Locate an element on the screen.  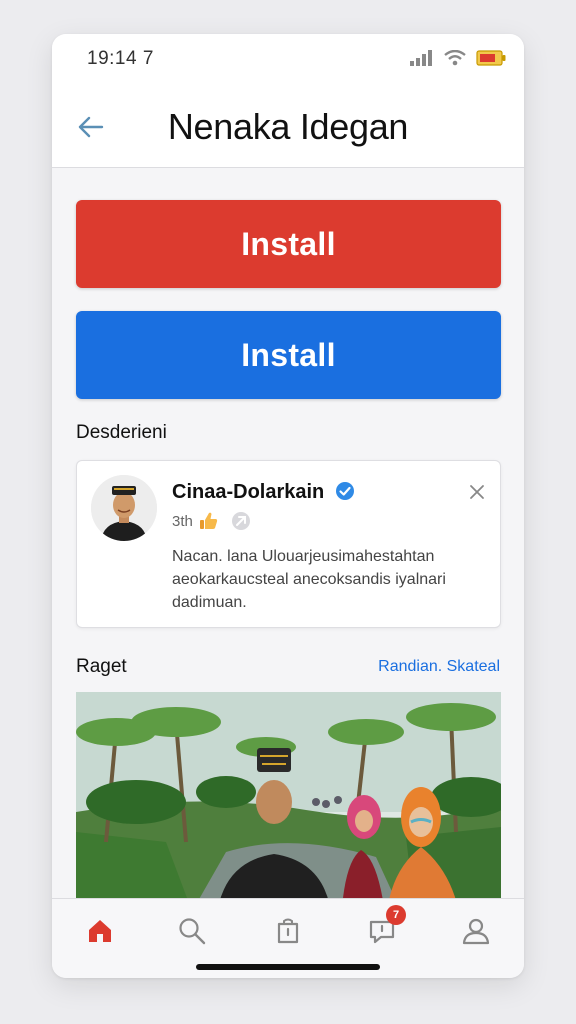
status-bar: 19:14 7 is located at coordinates (288, 60).